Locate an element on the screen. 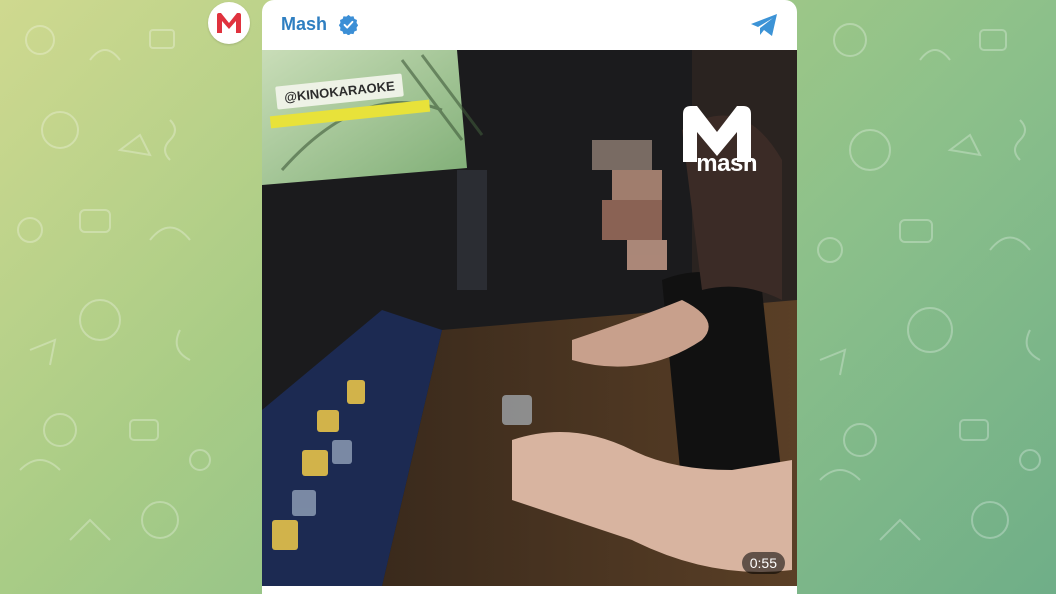 This screenshot has width=1056, height=594. telegram-share-icon is located at coordinates (764, 25).